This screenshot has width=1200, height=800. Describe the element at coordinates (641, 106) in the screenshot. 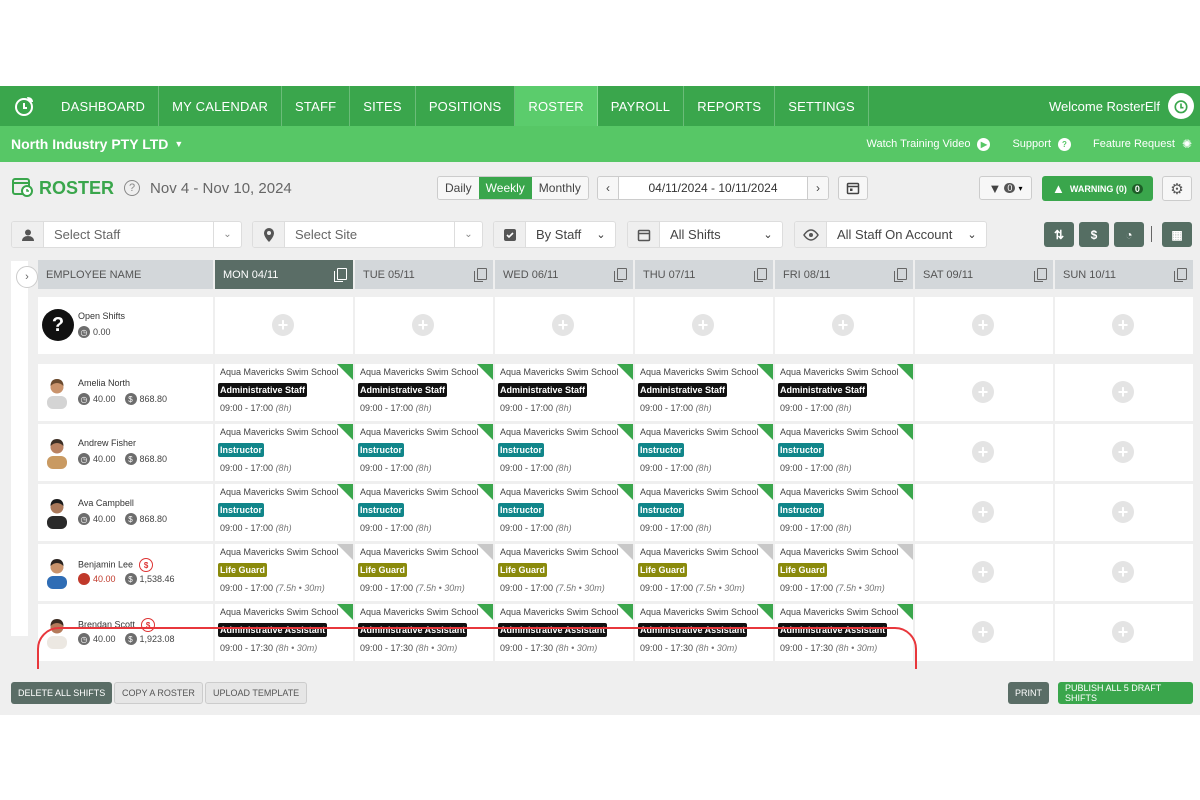

I see `nav-payroll: PAYROLL` at that location.